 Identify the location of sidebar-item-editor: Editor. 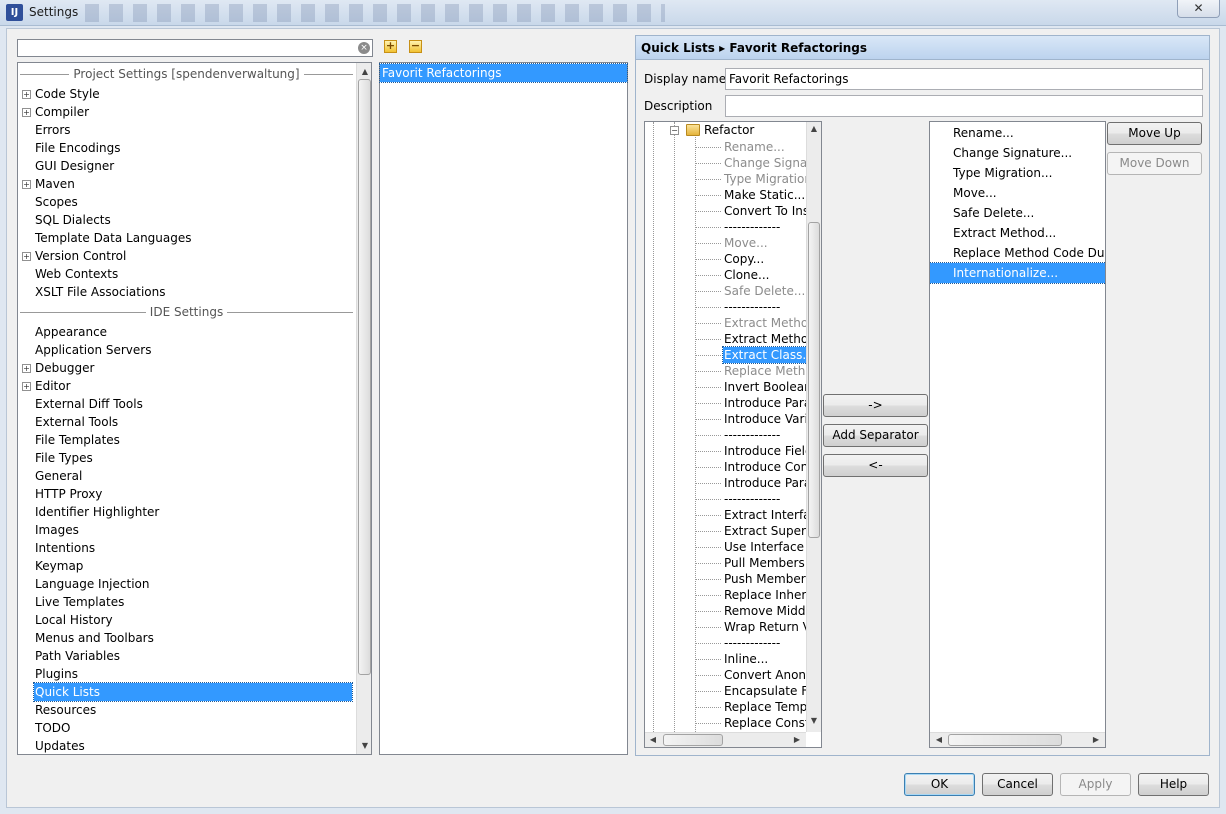
(53, 386).